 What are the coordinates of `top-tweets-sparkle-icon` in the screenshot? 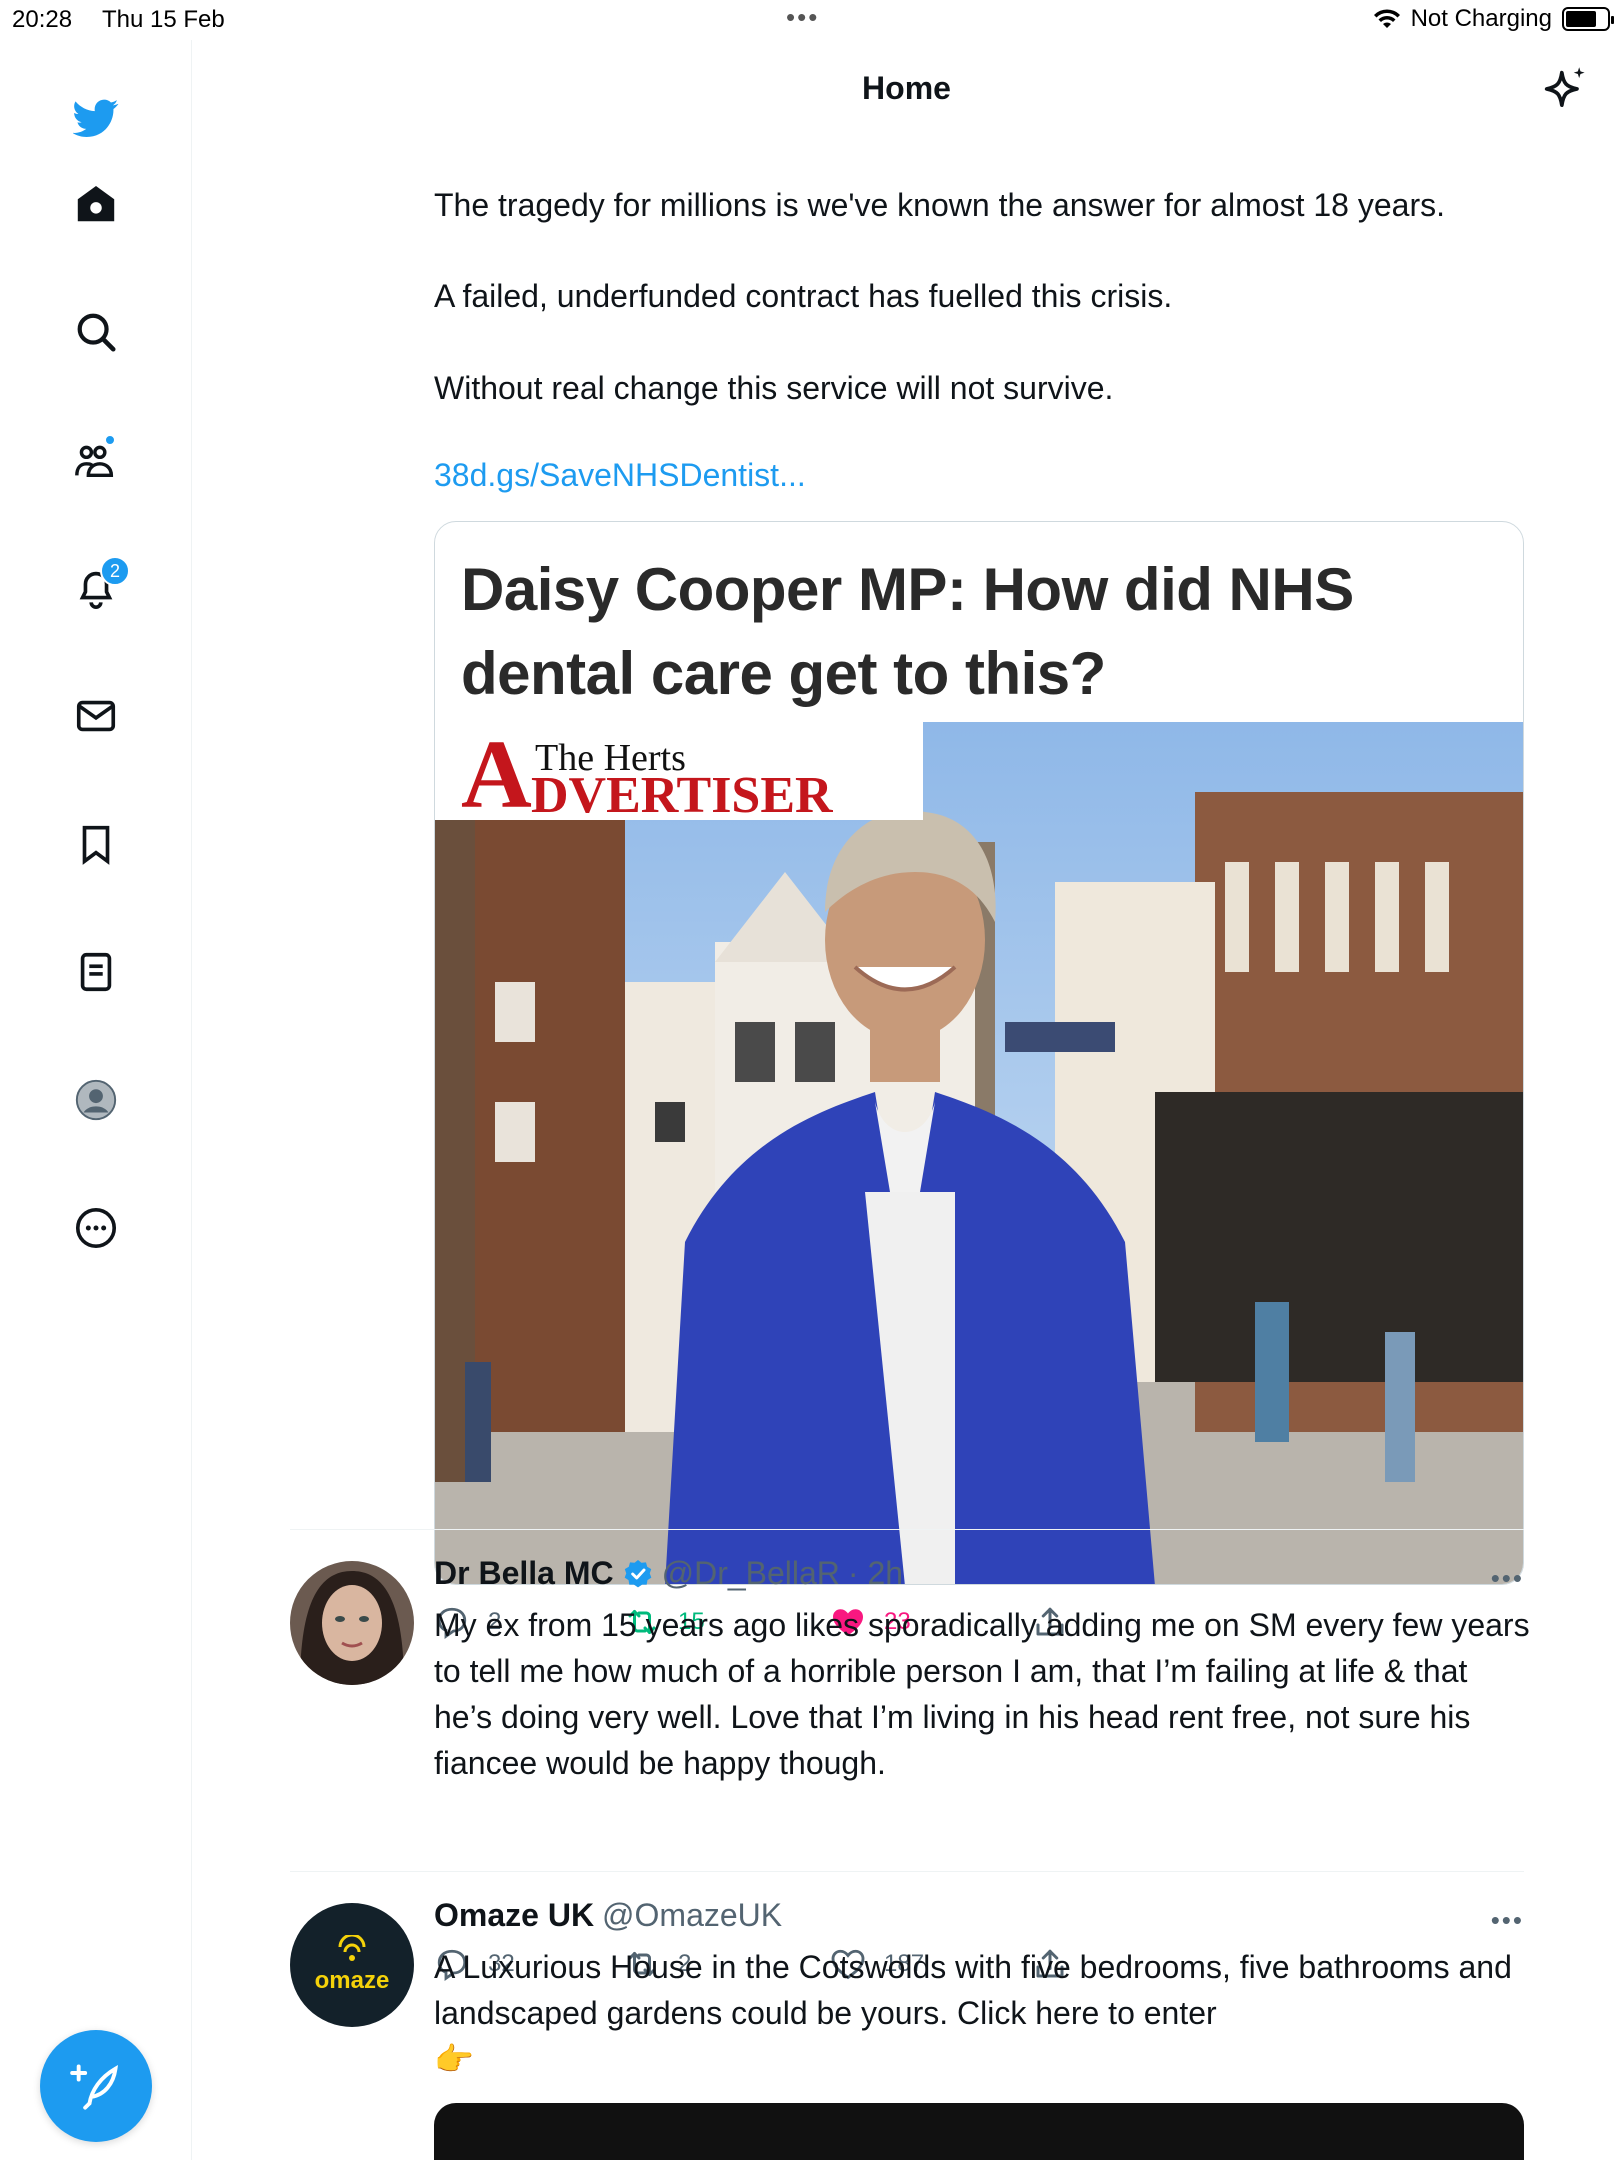 It's located at (1564, 90).